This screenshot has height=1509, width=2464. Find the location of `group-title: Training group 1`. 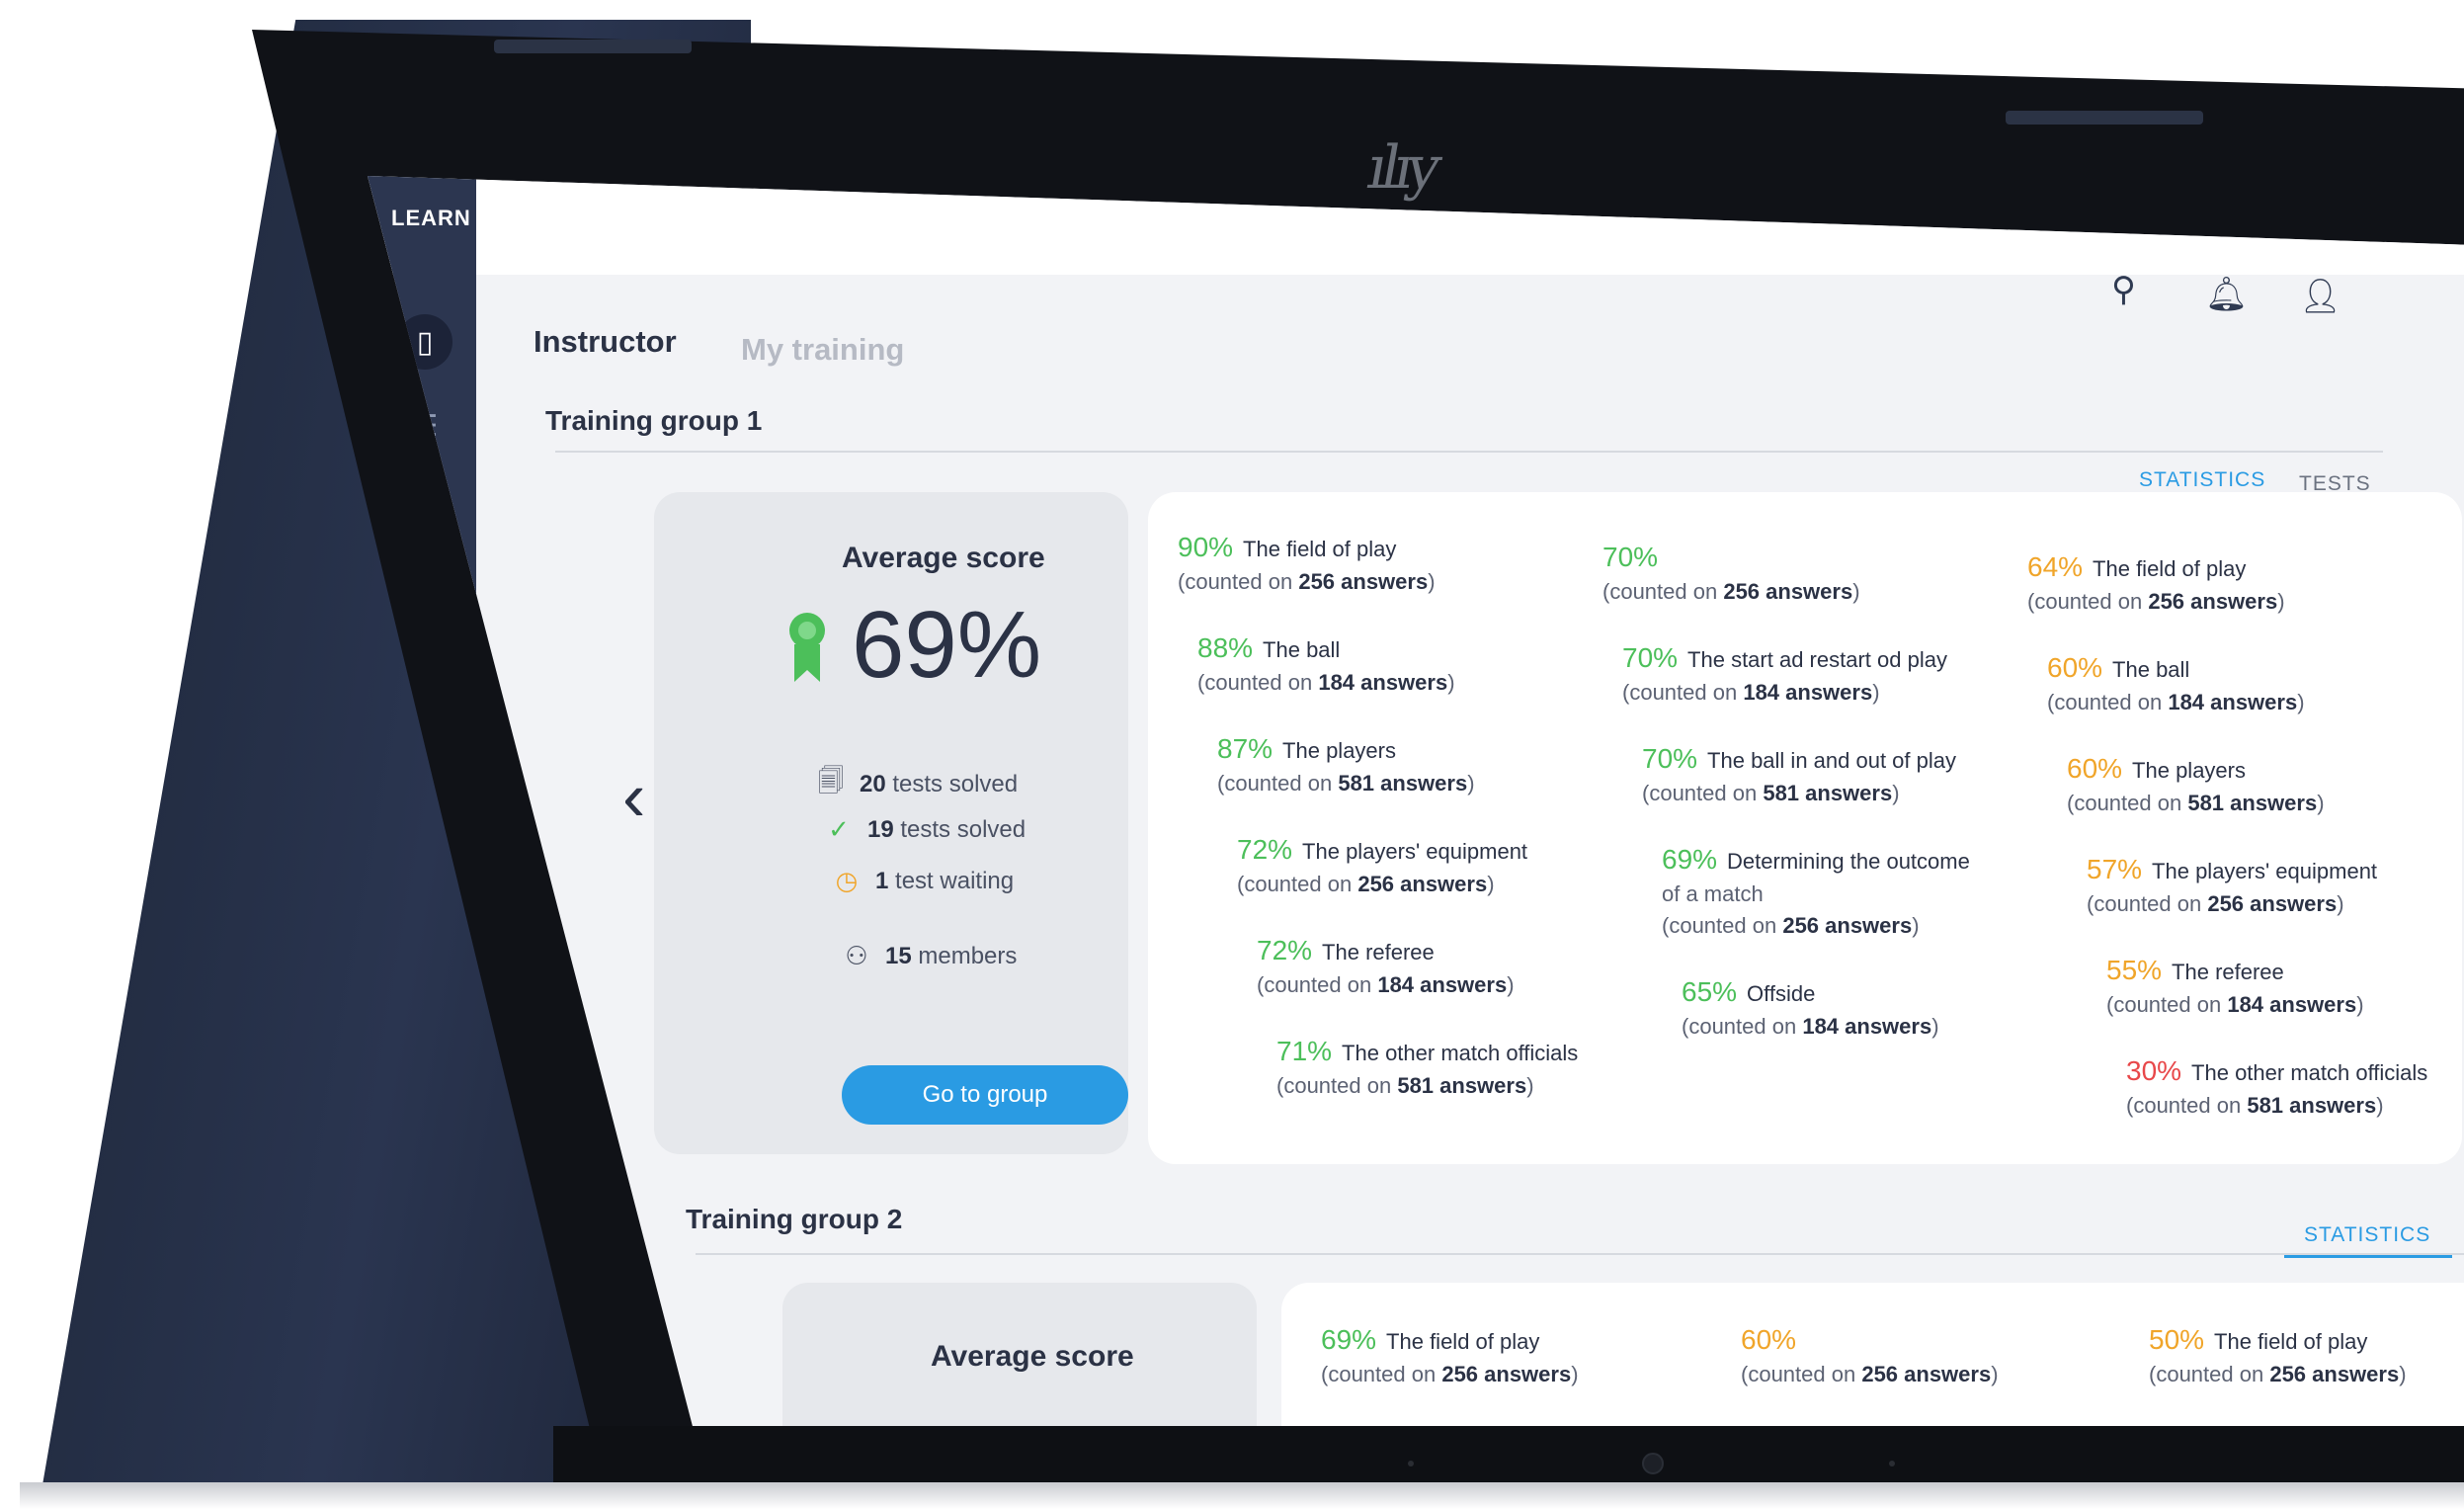

group-title: Training group 1 is located at coordinates (654, 420).